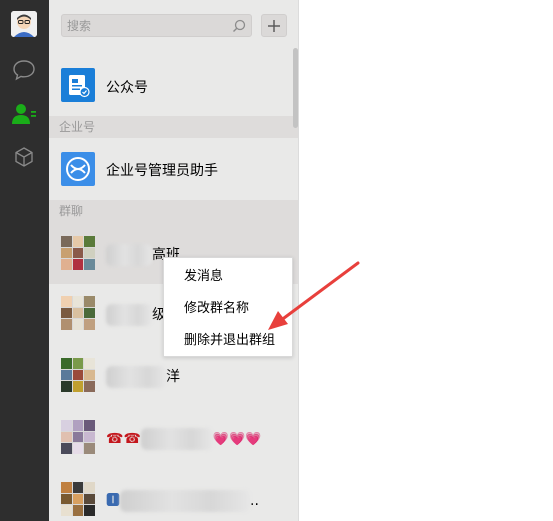  Describe the element at coordinates (173, 82) in the screenshot. I see `list-item-official-accounts: 公众号` at that location.